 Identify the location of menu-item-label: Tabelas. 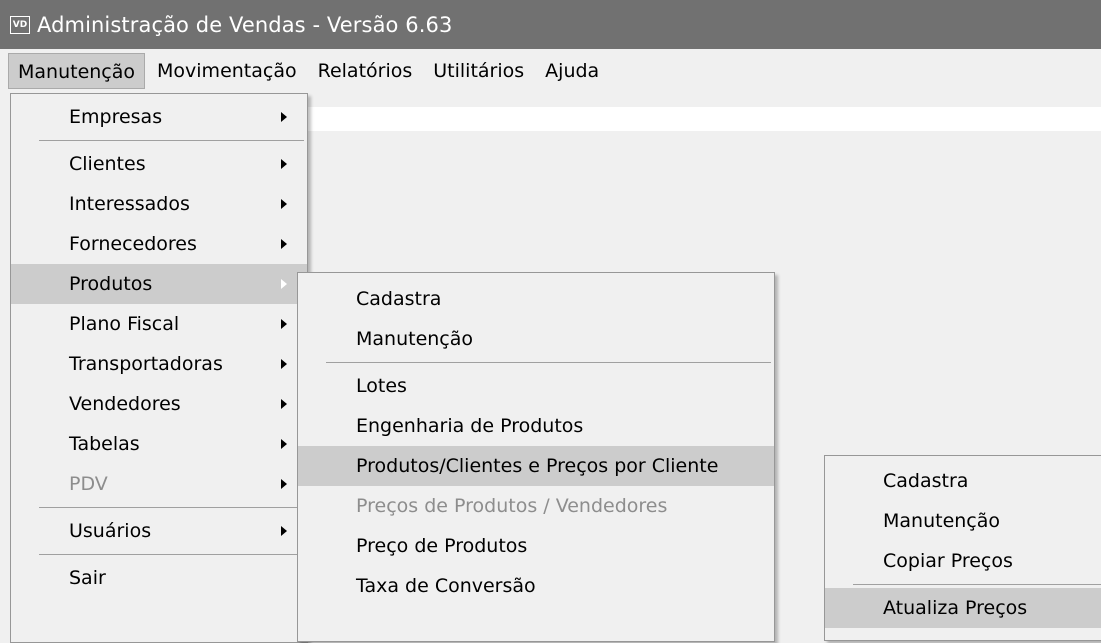
(104, 444).